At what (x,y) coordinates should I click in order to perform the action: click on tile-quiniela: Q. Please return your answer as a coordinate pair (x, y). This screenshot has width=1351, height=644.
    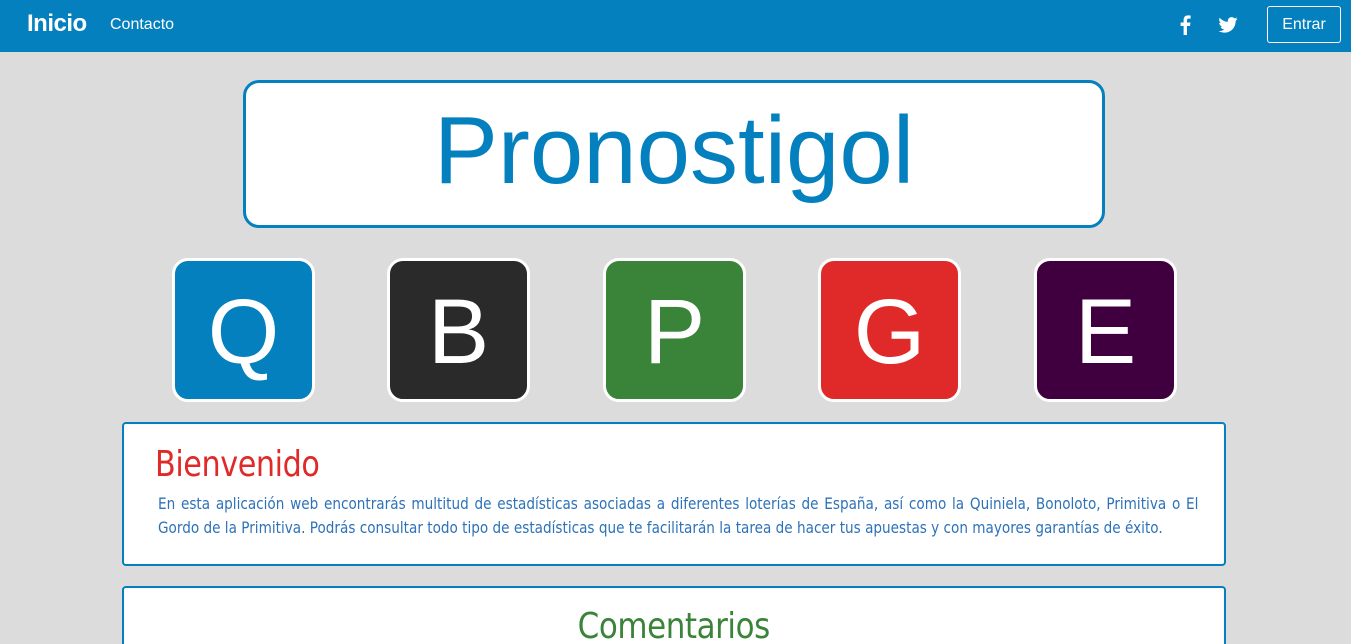
    Looking at the image, I should click on (243, 330).